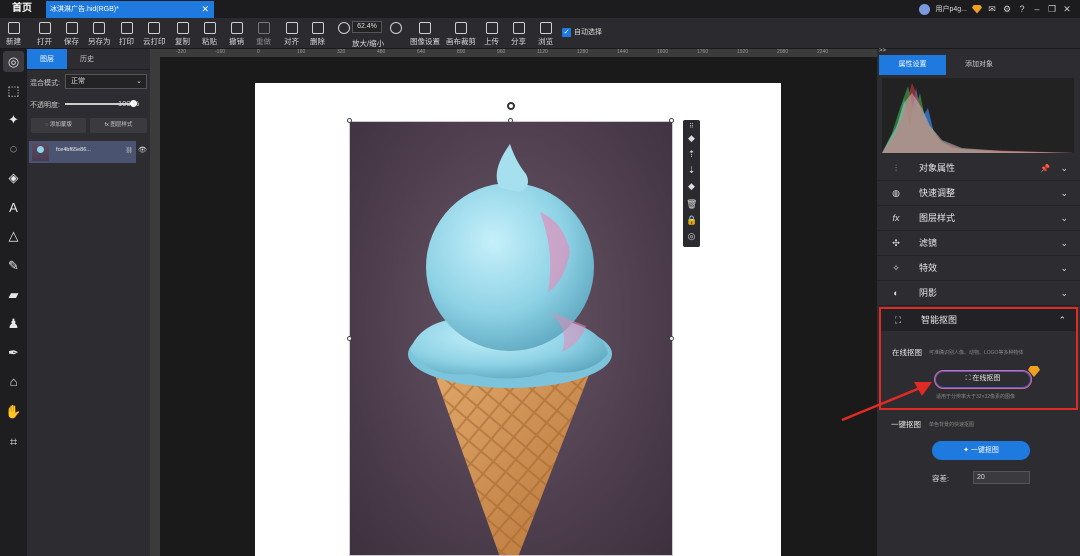 This screenshot has width=1080, height=556. I want to click on marquee-tool: ⬚, so click(13, 90).